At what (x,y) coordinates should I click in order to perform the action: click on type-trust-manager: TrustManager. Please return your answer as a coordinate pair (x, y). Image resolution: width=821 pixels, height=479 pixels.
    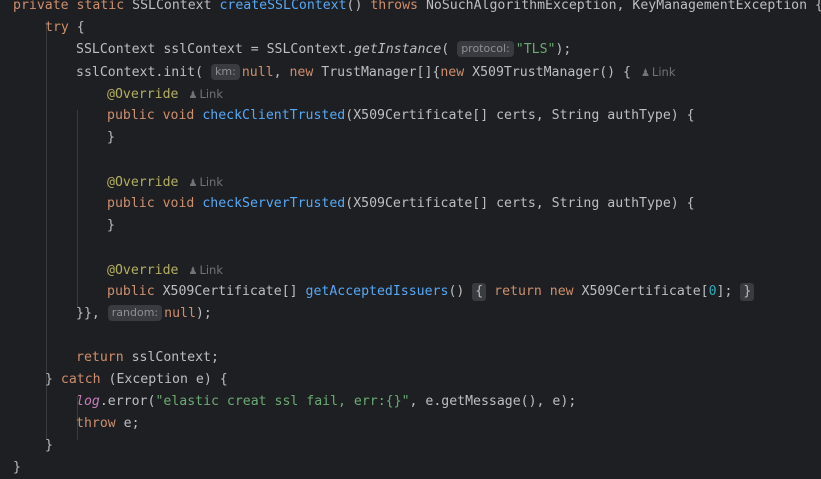
    Looking at the image, I should click on (369, 72).